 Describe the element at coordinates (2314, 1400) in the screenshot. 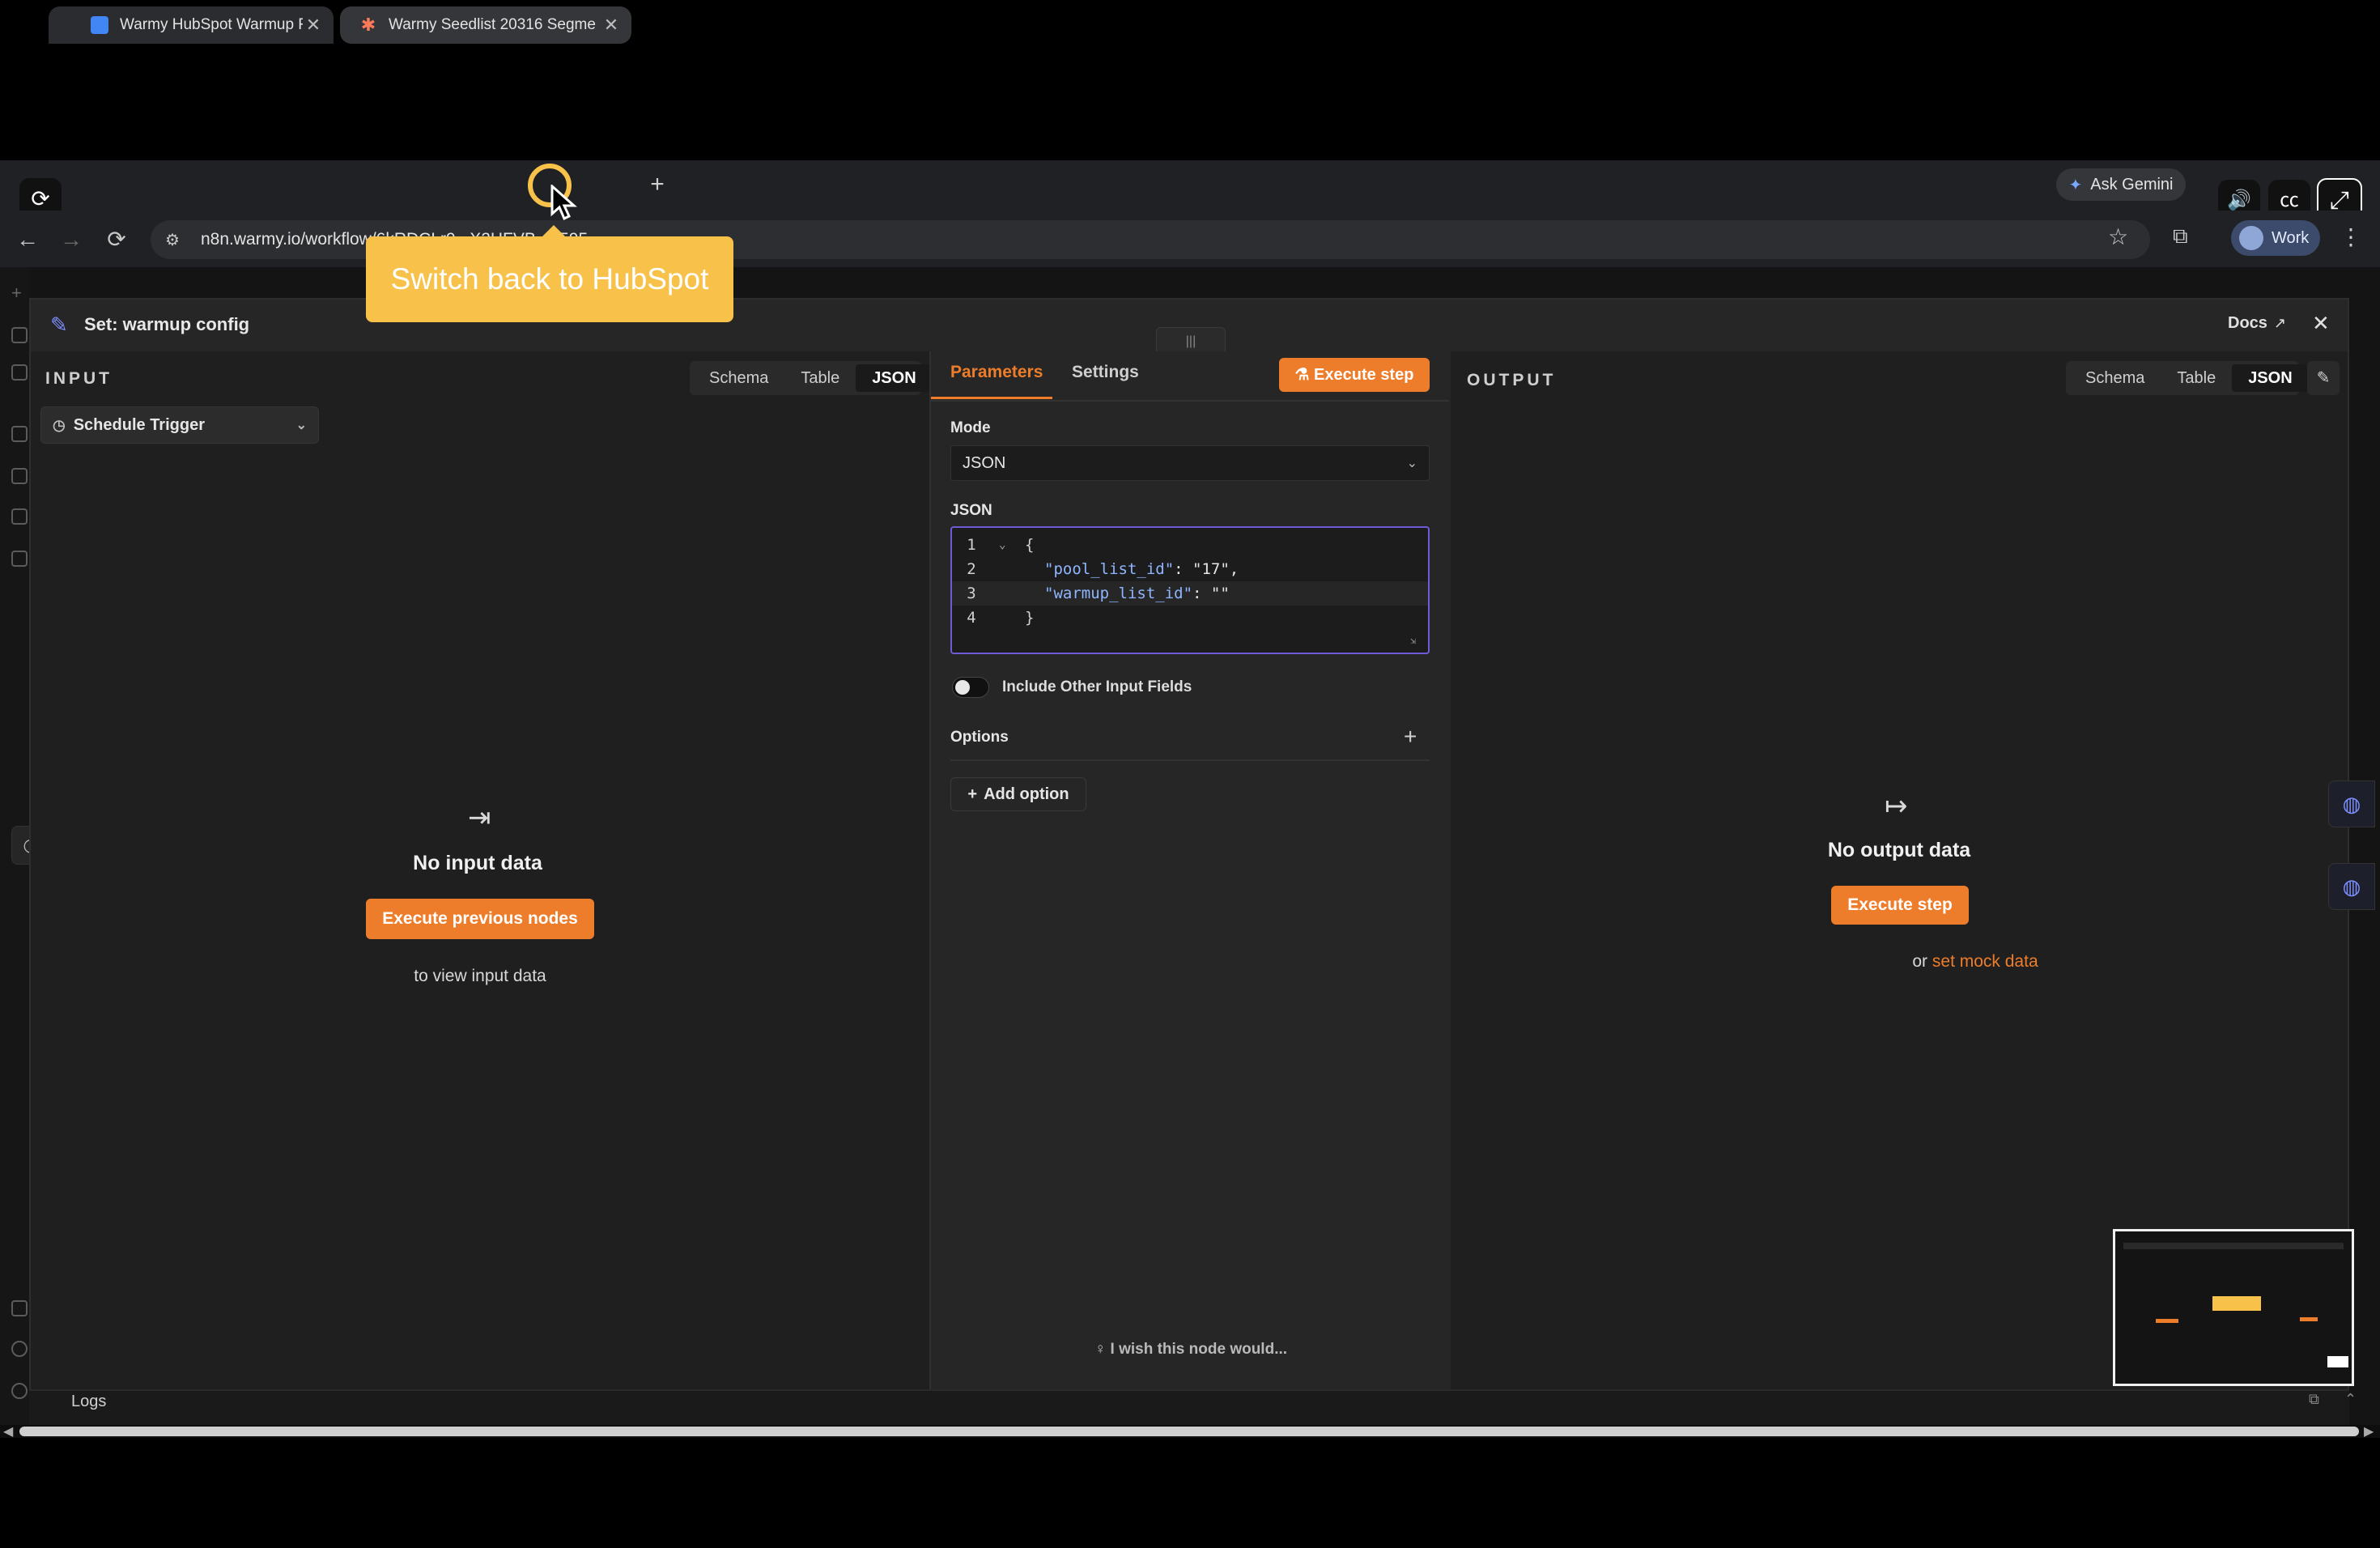

I see `popout-icon: ⧉` at that location.